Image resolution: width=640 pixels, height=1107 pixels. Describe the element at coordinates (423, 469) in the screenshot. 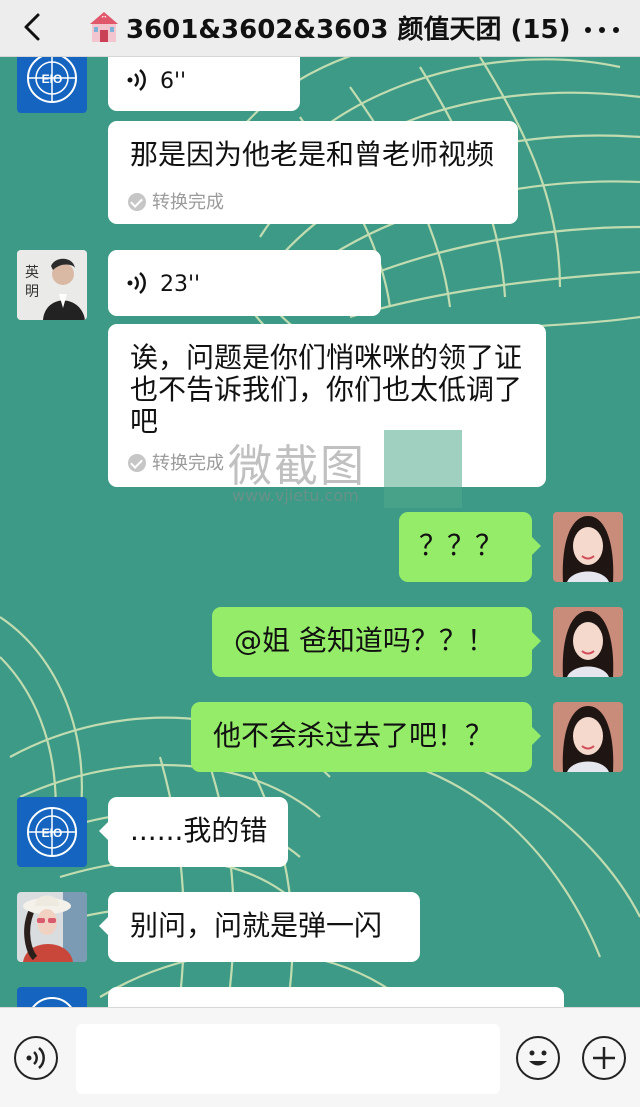

I see `watermark-image-icon` at that location.